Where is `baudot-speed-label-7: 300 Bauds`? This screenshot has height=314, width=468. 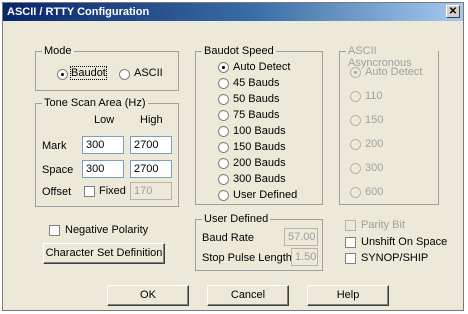
baudot-speed-label-7: 300 Bauds is located at coordinates (259, 179).